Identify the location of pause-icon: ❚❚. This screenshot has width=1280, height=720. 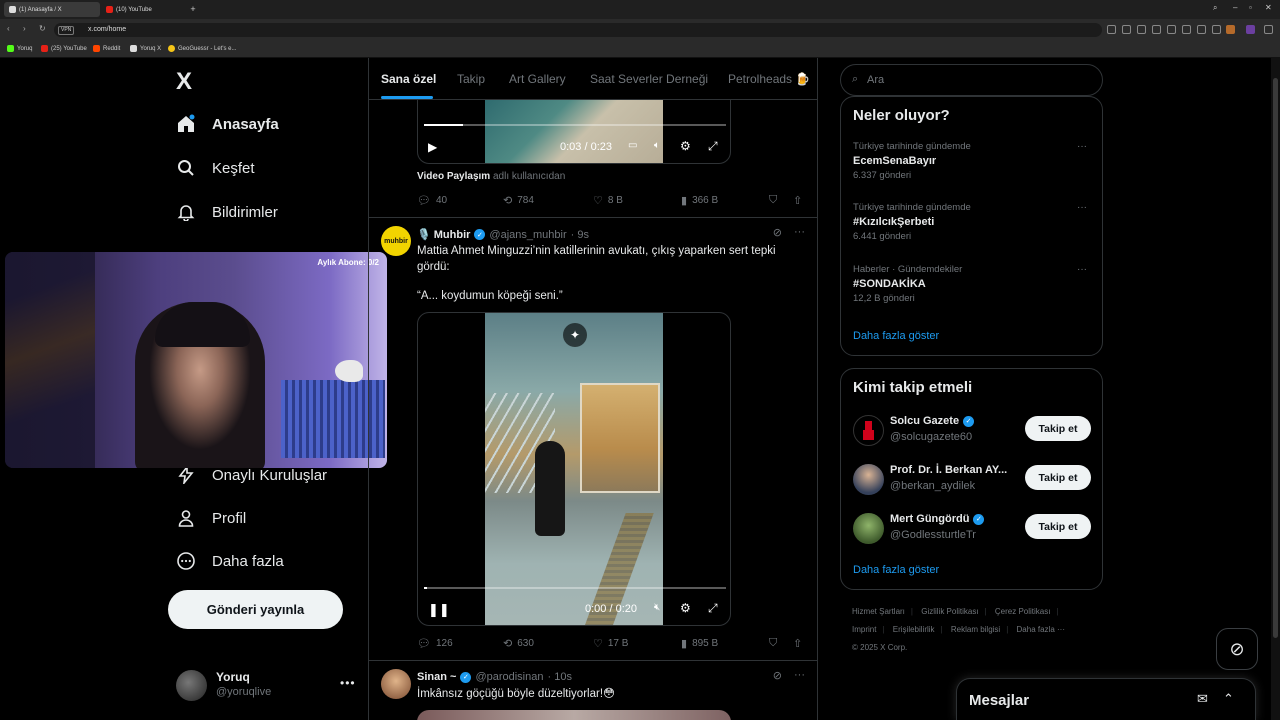
(439, 610).